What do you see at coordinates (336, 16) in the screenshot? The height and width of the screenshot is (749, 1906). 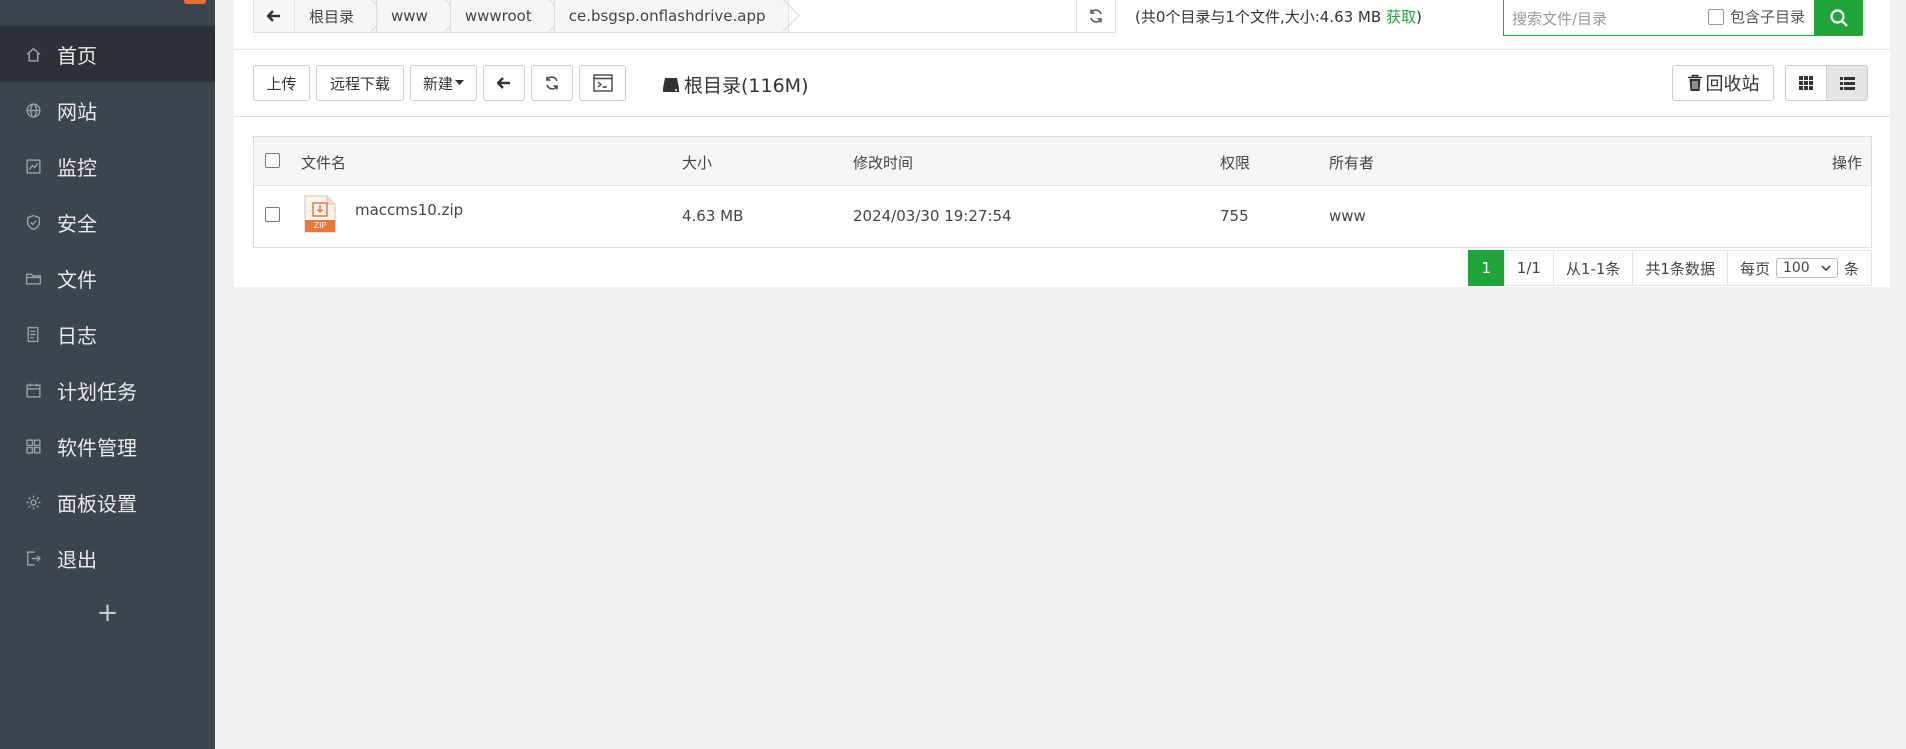 I see `breadcrumb-item: 根目录` at bounding box center [336, 16].